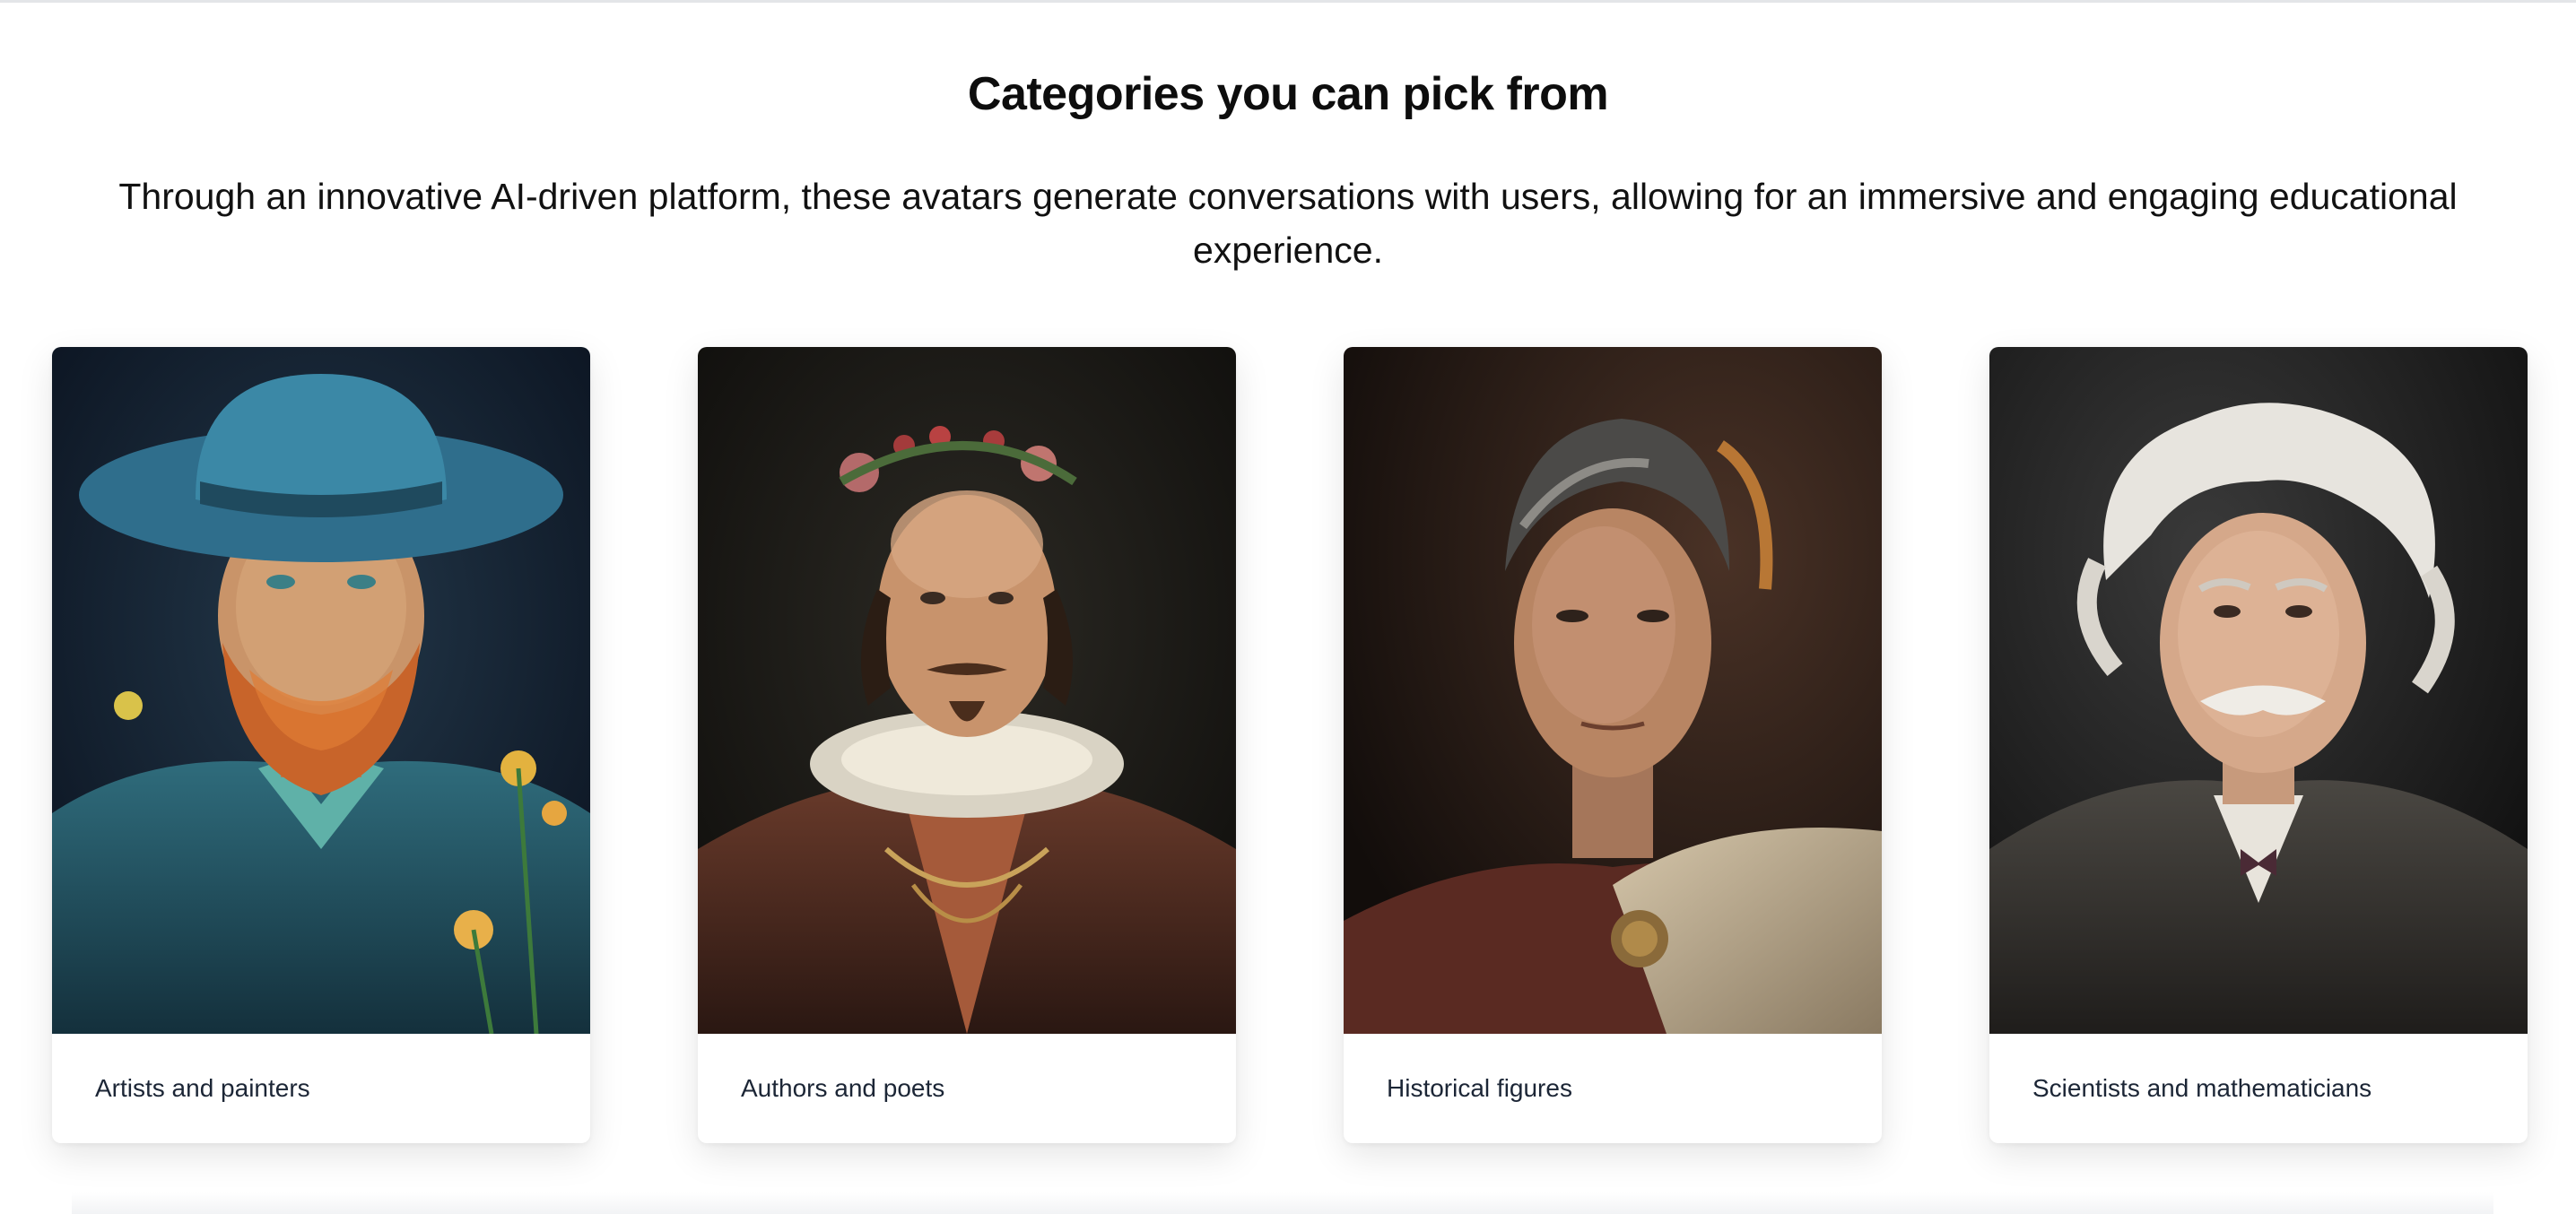 The height and width of the screenshot is (1214, 2576). I want to click on scientist-portrait-image, so click(2258, 690).